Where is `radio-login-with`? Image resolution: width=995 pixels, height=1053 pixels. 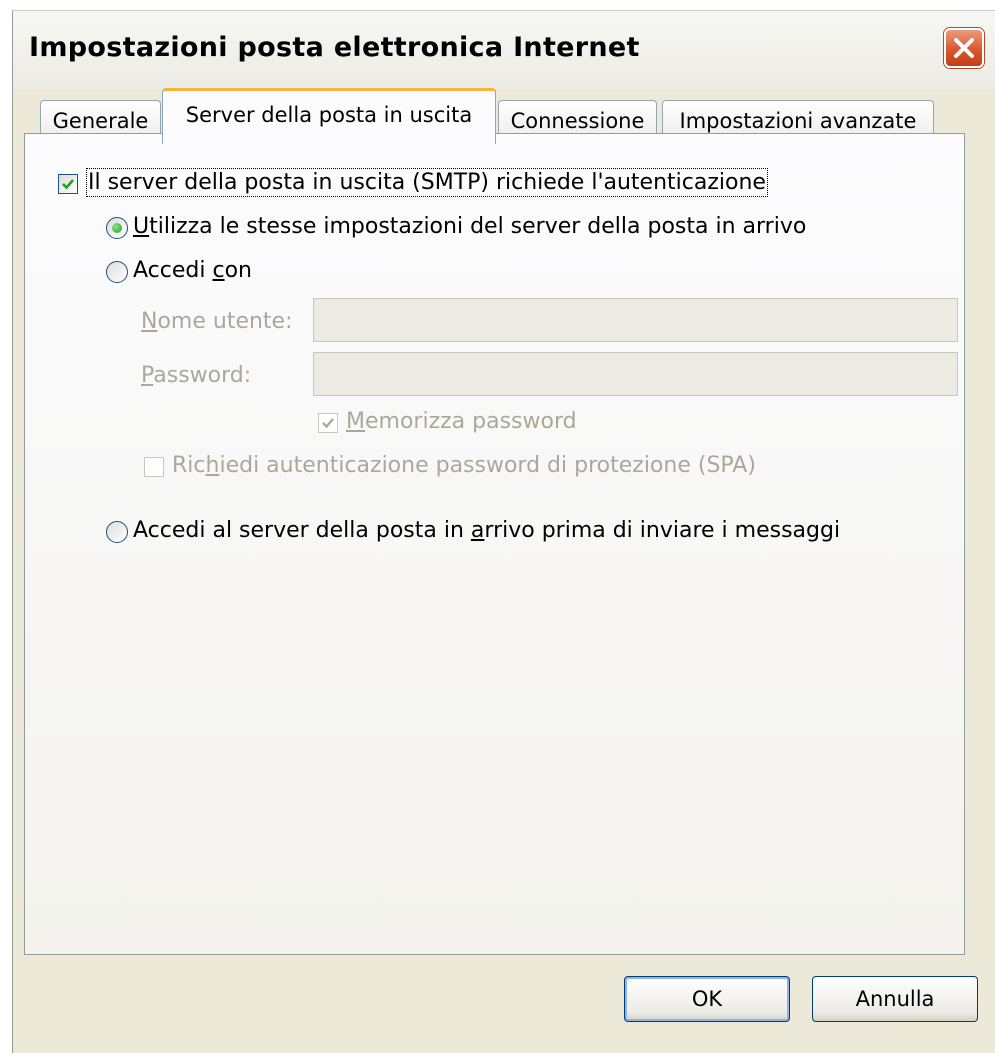
radio-login-with is located at coordinates (117, 272).